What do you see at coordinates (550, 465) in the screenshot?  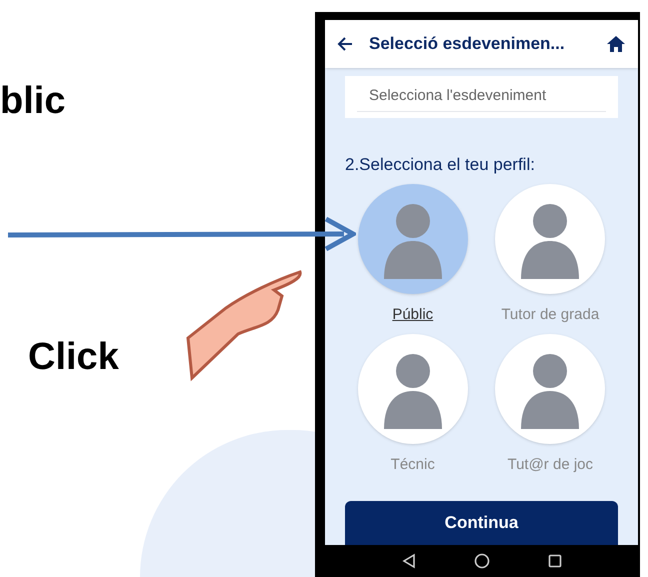 I see `profile-label: Tut@r de joc` at bounding box center [550, 465].